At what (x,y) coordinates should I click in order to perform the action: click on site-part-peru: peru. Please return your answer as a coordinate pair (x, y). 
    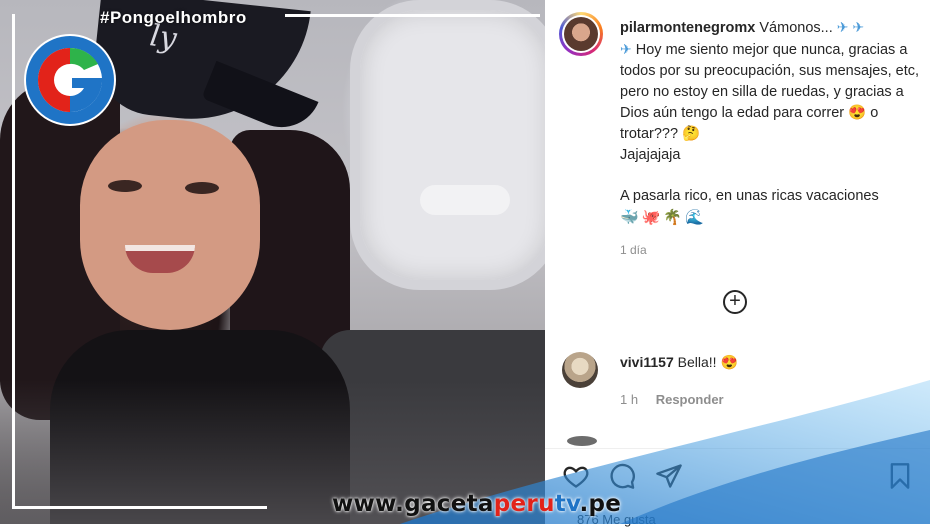
    Looking at the image, I should click on (524, 504).